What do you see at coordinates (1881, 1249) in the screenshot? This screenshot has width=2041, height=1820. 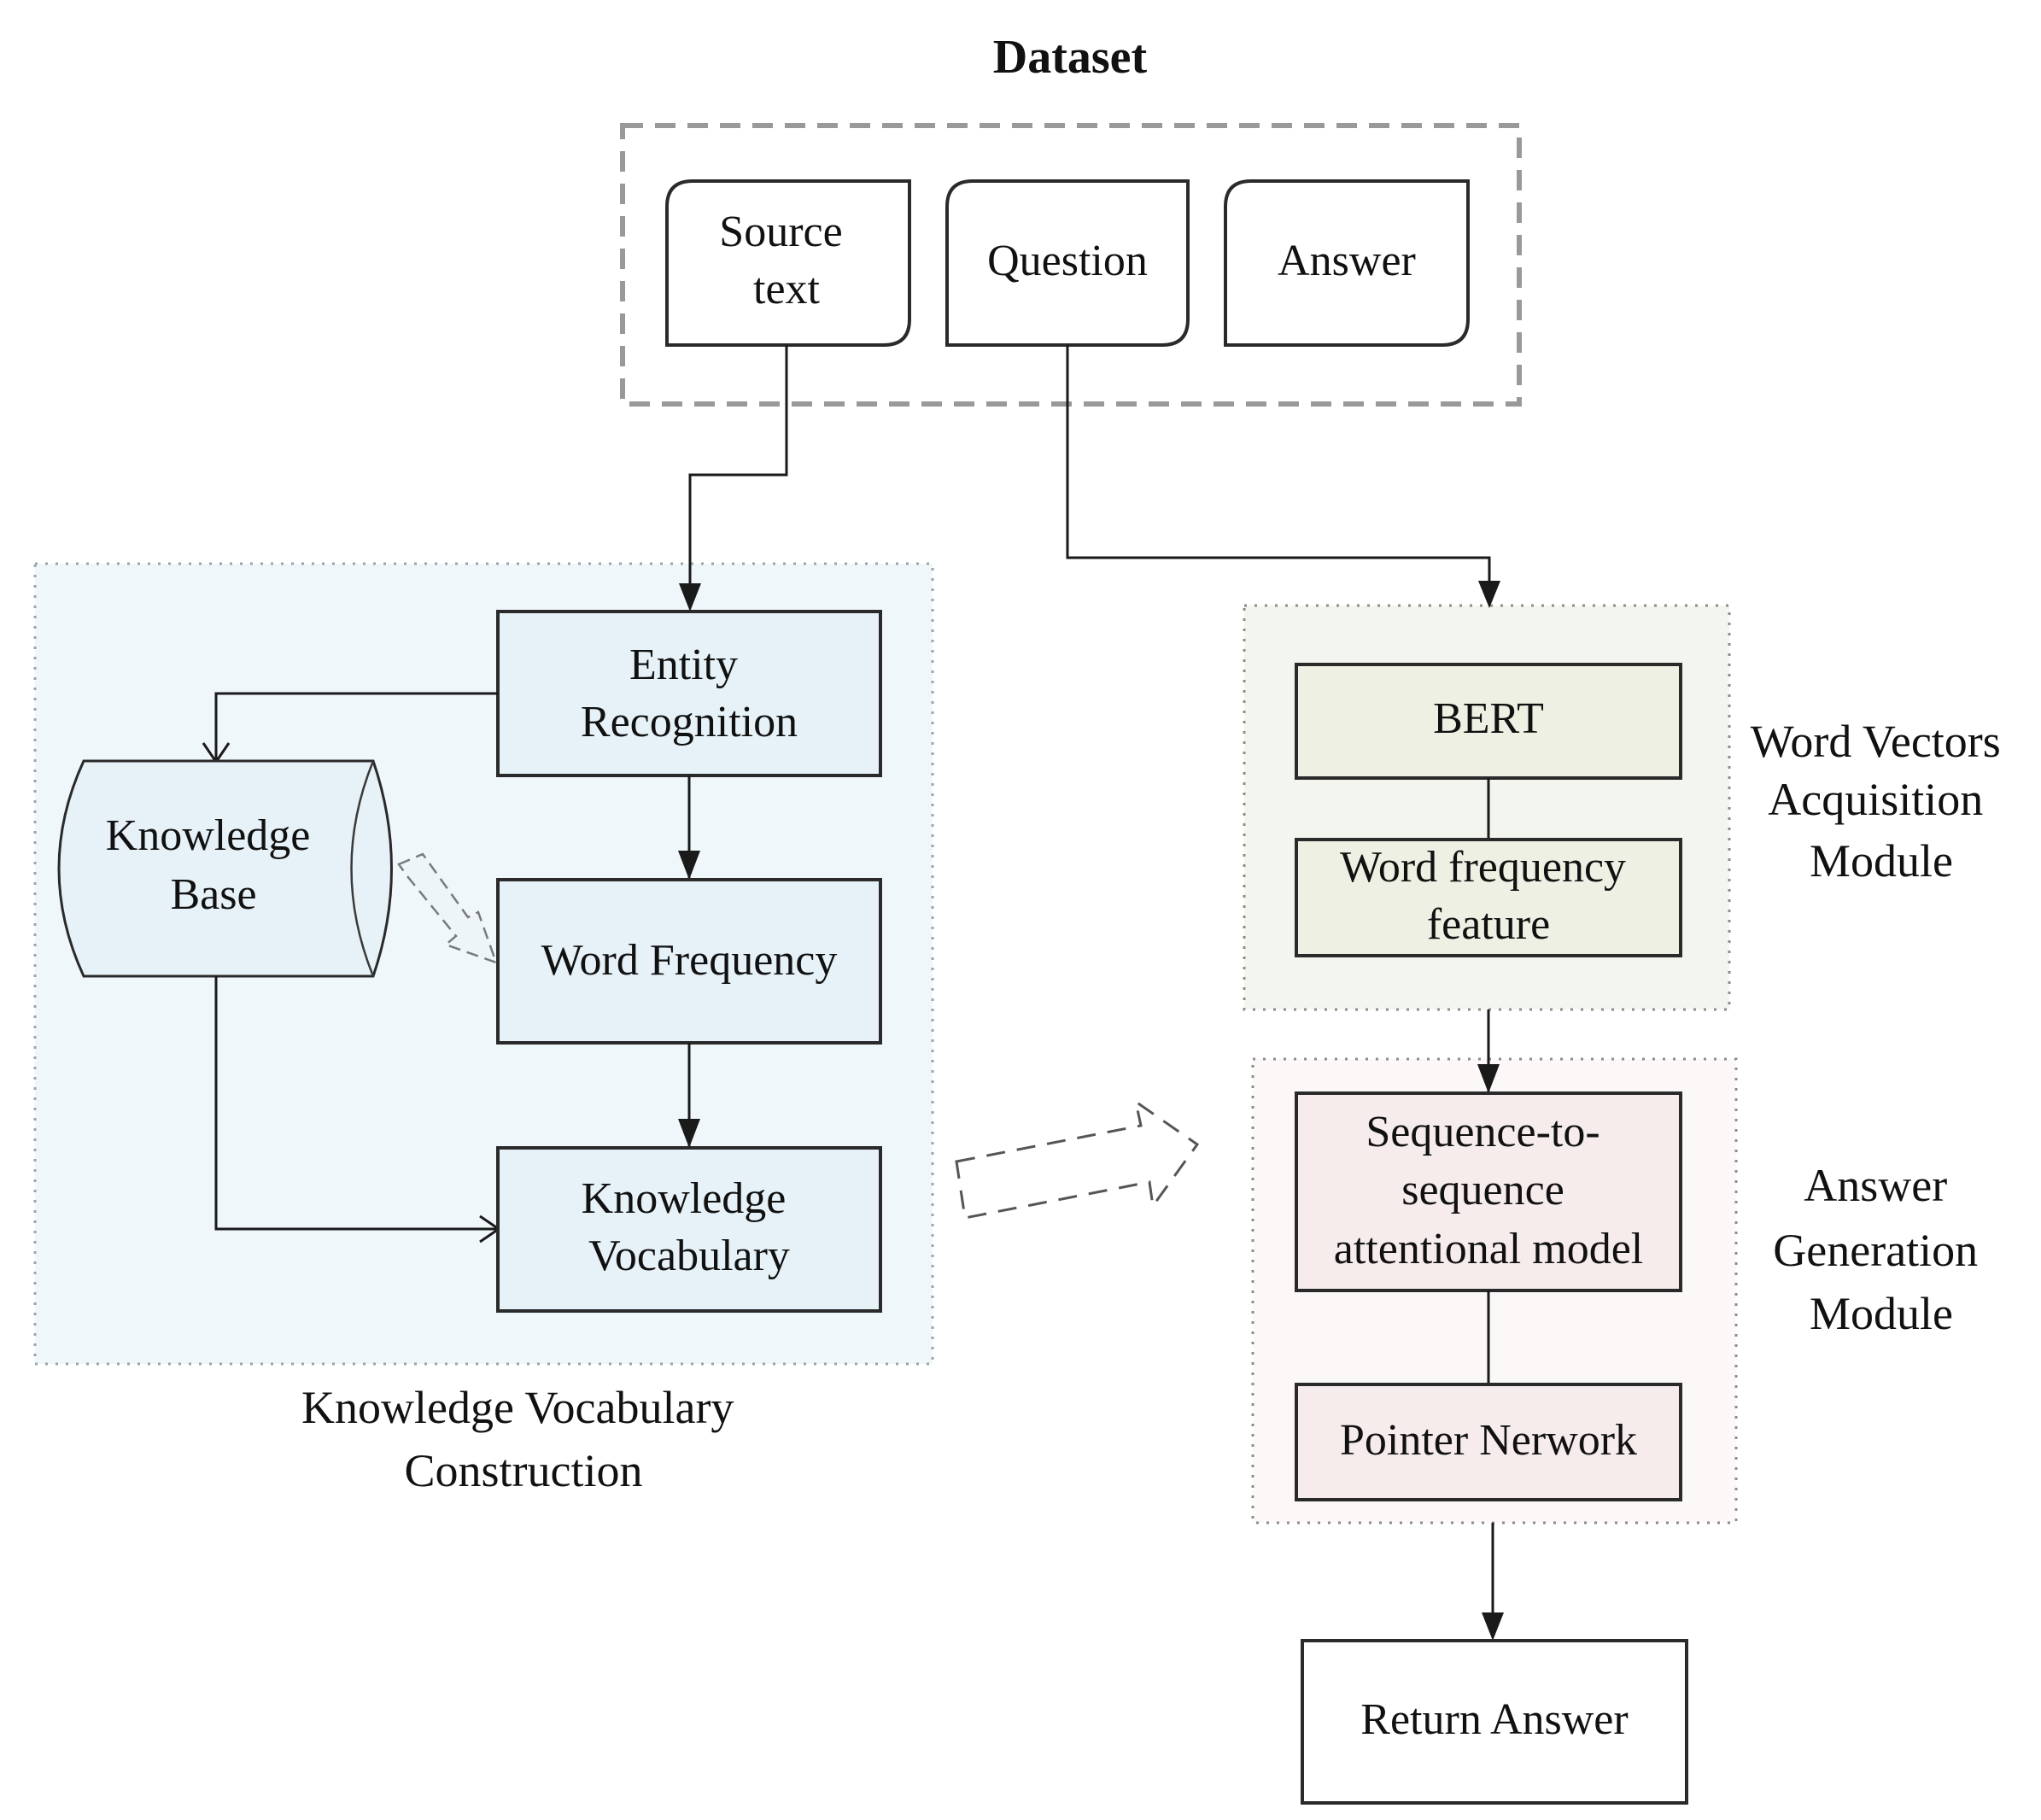 I see `agm-label: Answer Generation Module` at bounding box center [1881, 1249].